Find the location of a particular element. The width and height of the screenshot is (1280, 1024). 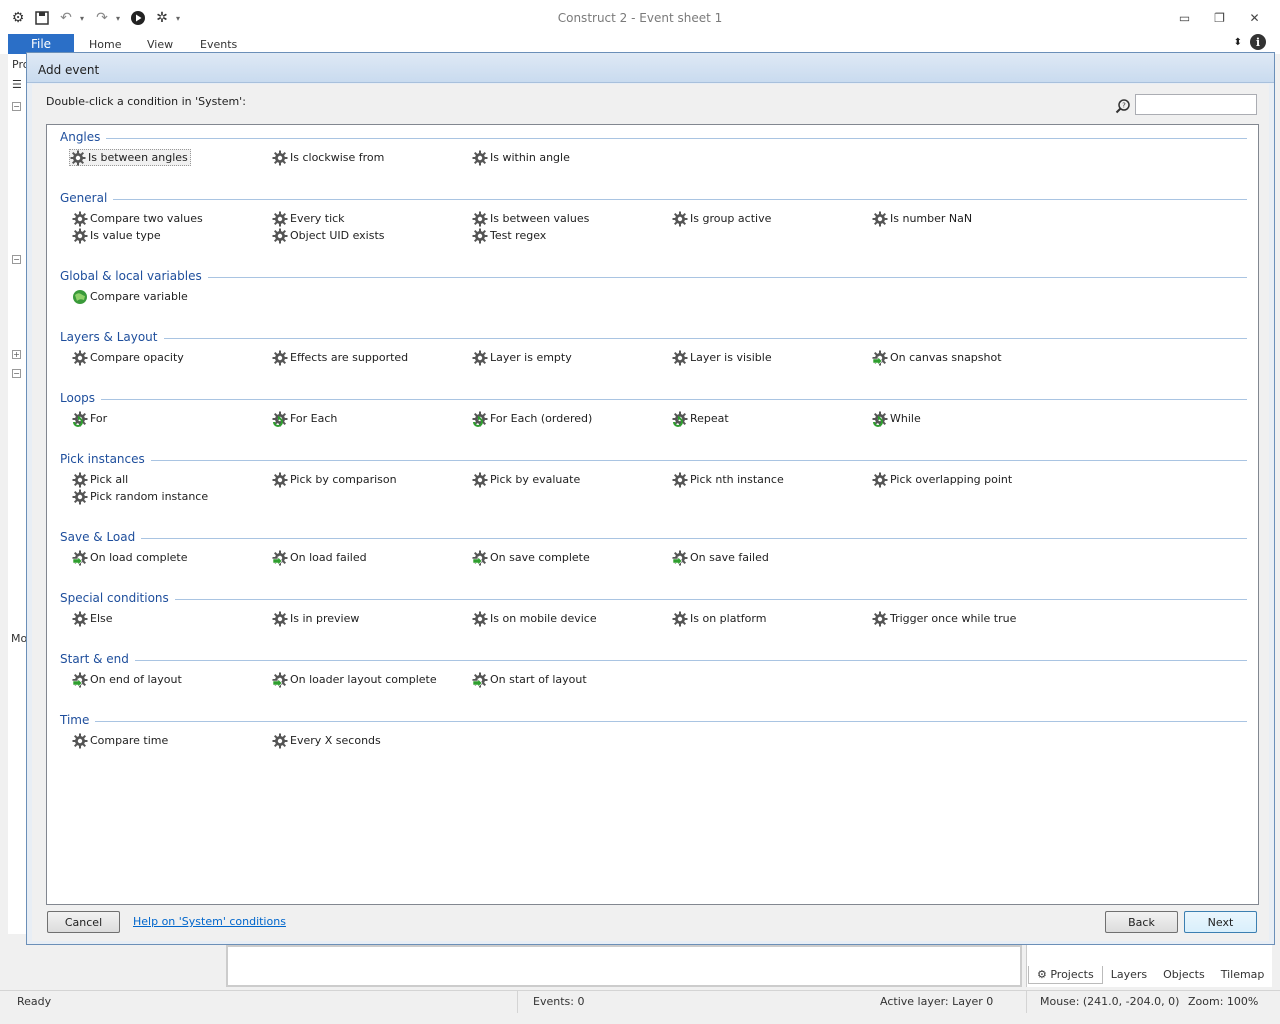

category-label: Layers & Layout is located at coordinates (109, 337).